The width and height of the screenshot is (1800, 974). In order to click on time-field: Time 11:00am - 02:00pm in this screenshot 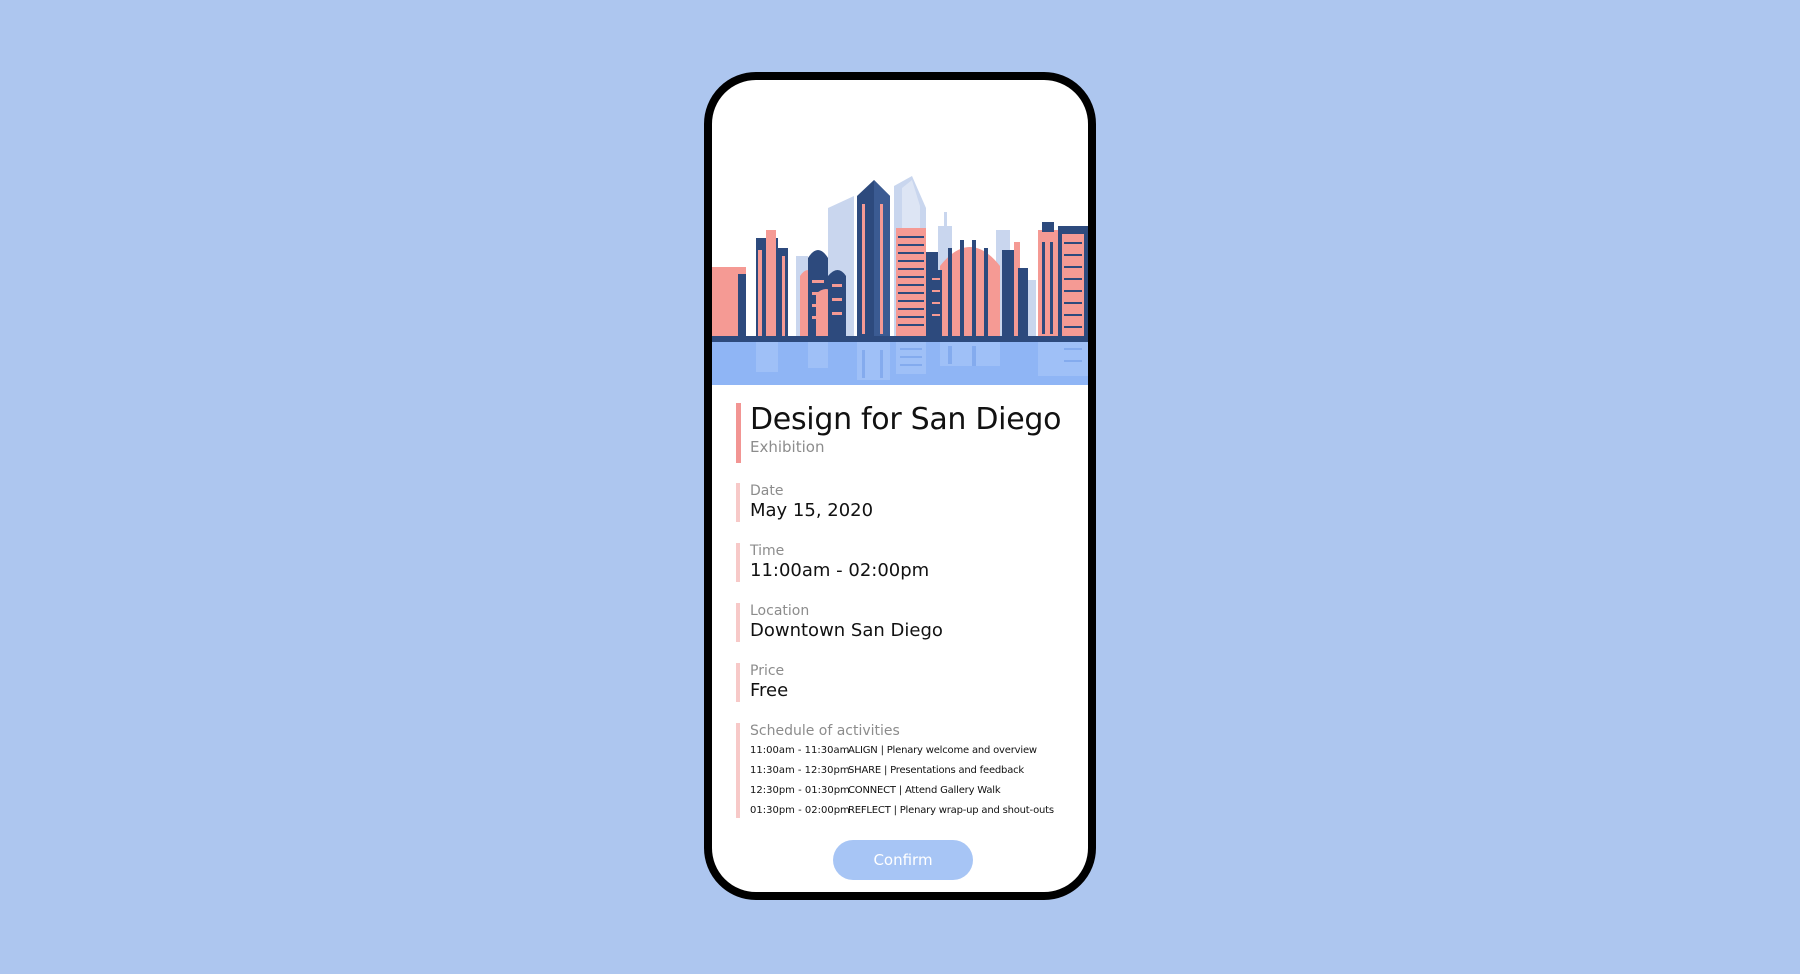, I will do `click(896, 562)`.